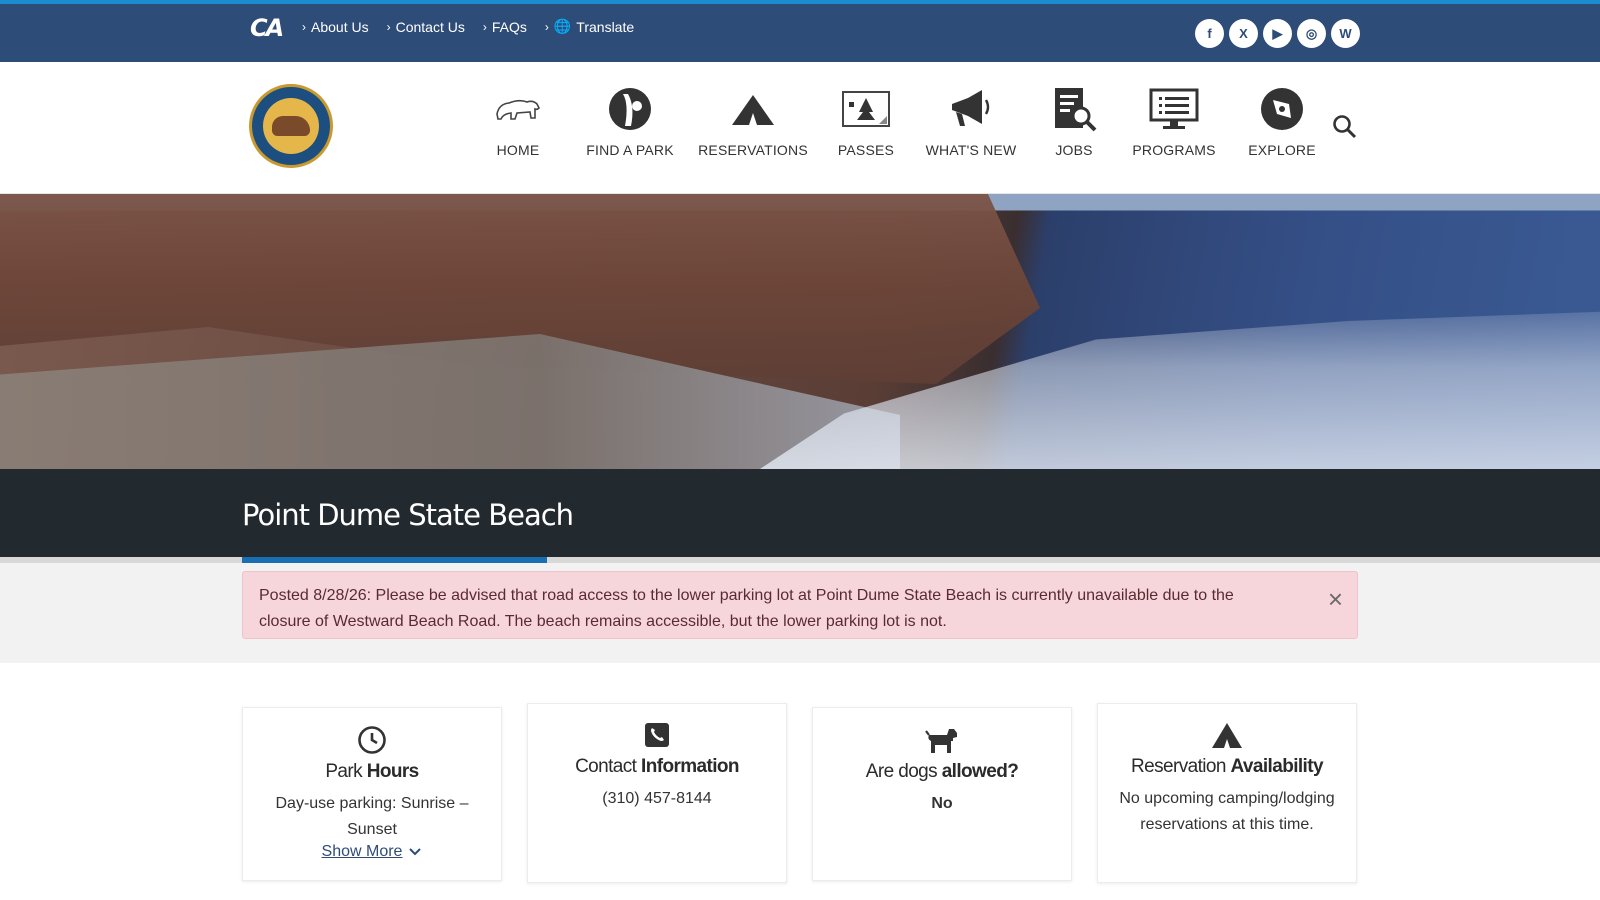  I want to click on nav-passes: PASSES, so click(866, 121).